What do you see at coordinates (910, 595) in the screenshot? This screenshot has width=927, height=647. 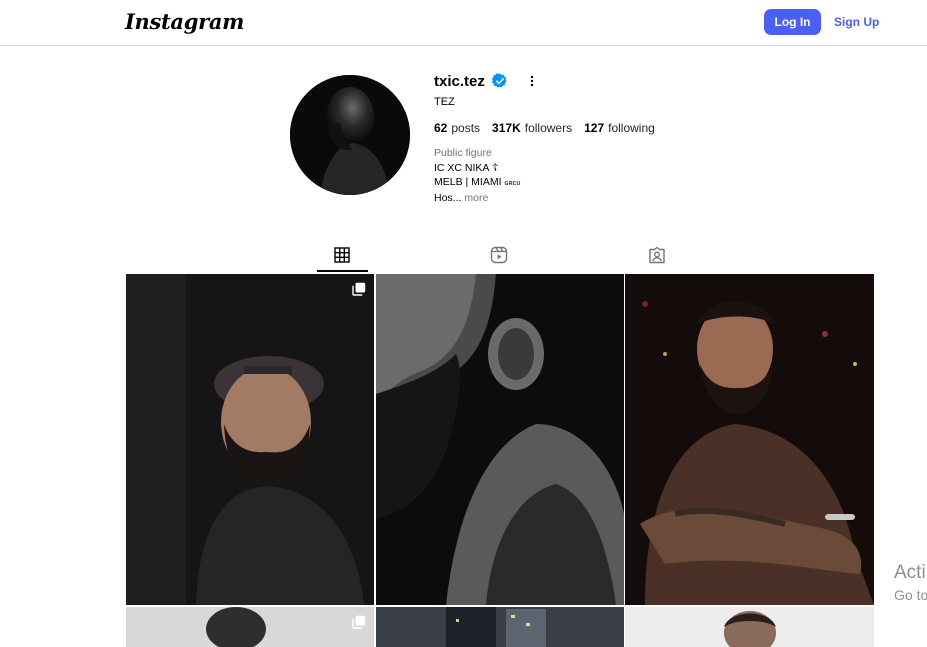 I see `watermark-line-2: Go to` at bounding box center [910, 595].